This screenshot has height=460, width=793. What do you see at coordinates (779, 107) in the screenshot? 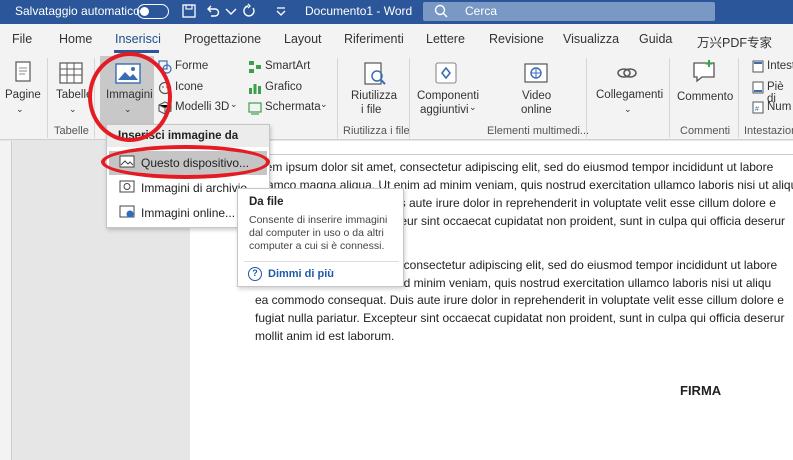
I see `page-number-button: Num` at bounding box center [779, 107].